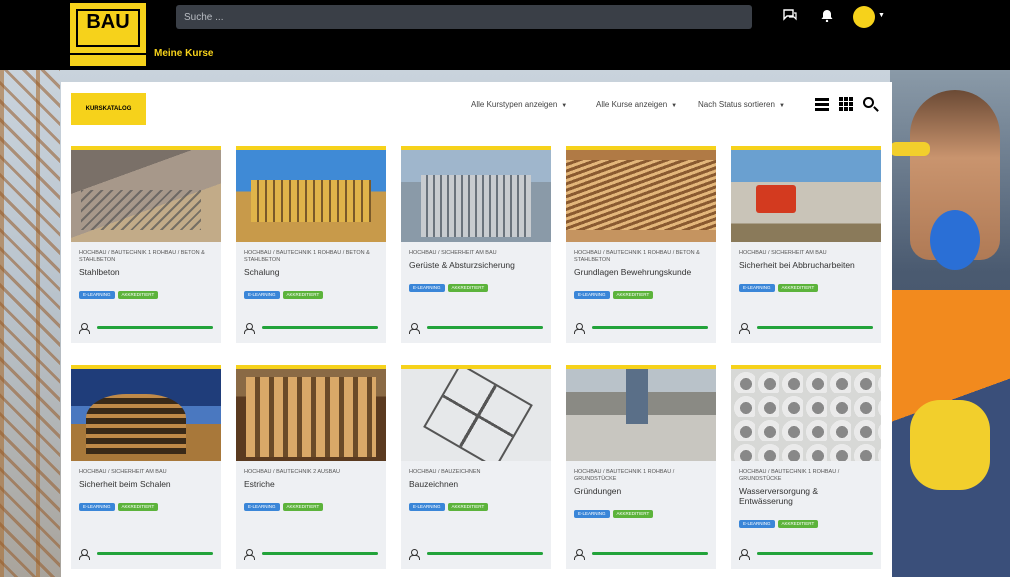 The width and height of the screenshot is (1010, 577). I want to click on course-title: Grundlagen Bewehrungskunde, so click(641, 272).